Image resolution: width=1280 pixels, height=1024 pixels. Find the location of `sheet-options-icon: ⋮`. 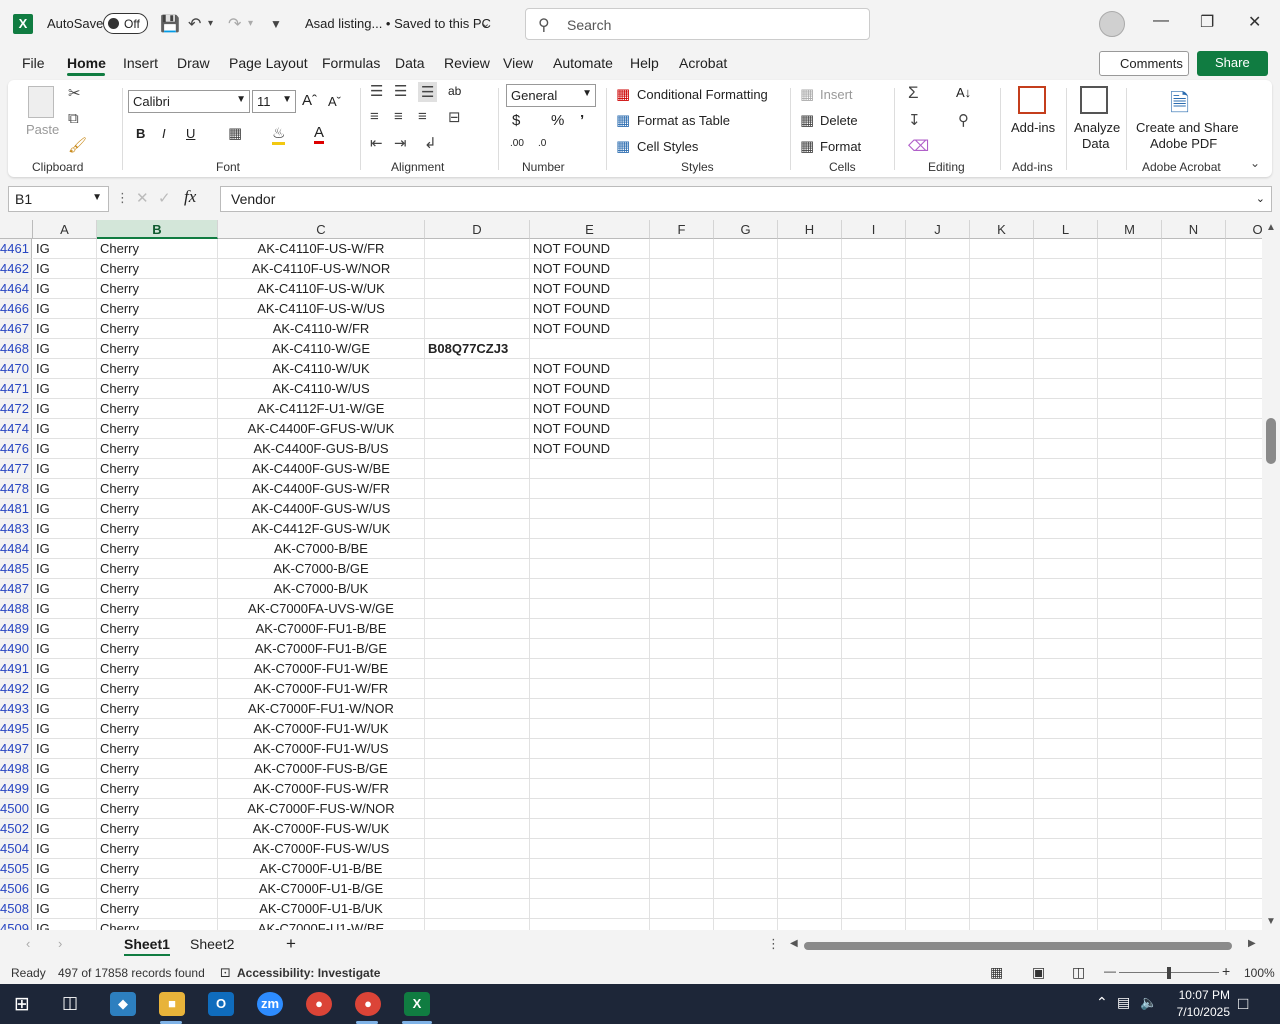

sheet-options-icon: ⋮ is located at coordinates (773, 944).